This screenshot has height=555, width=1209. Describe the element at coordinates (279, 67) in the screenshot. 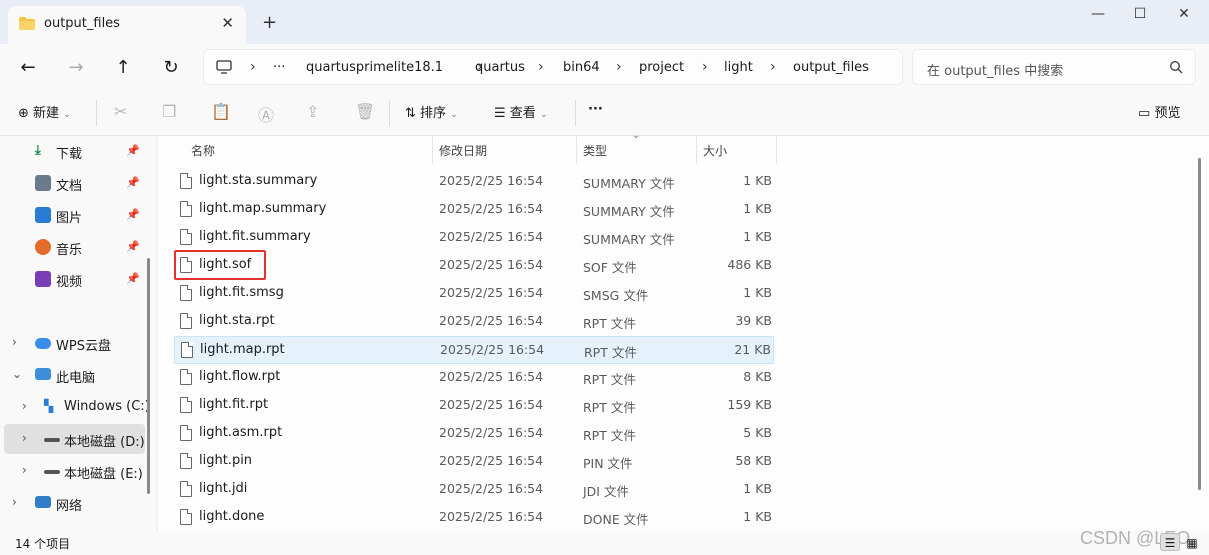

I see `breadcrumb-more: ···` at that location.